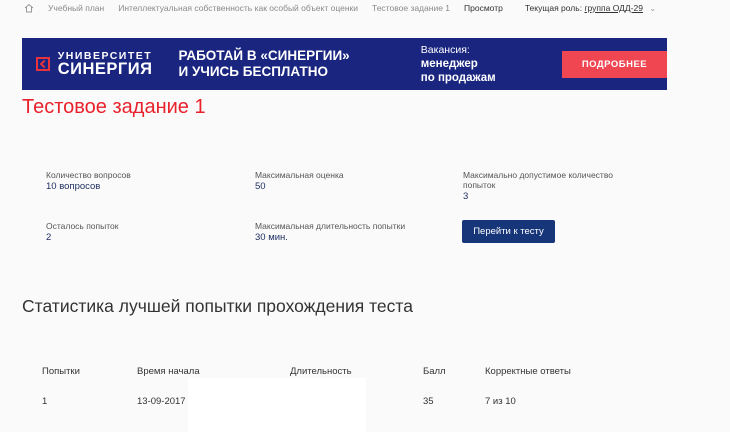 Image resolution: width=730 pixels, height=432 pixels. Describe the element at coordinates (614, 64) in the screenshot. I see `more-button: ПОДРОБНЕЕ` at that location.